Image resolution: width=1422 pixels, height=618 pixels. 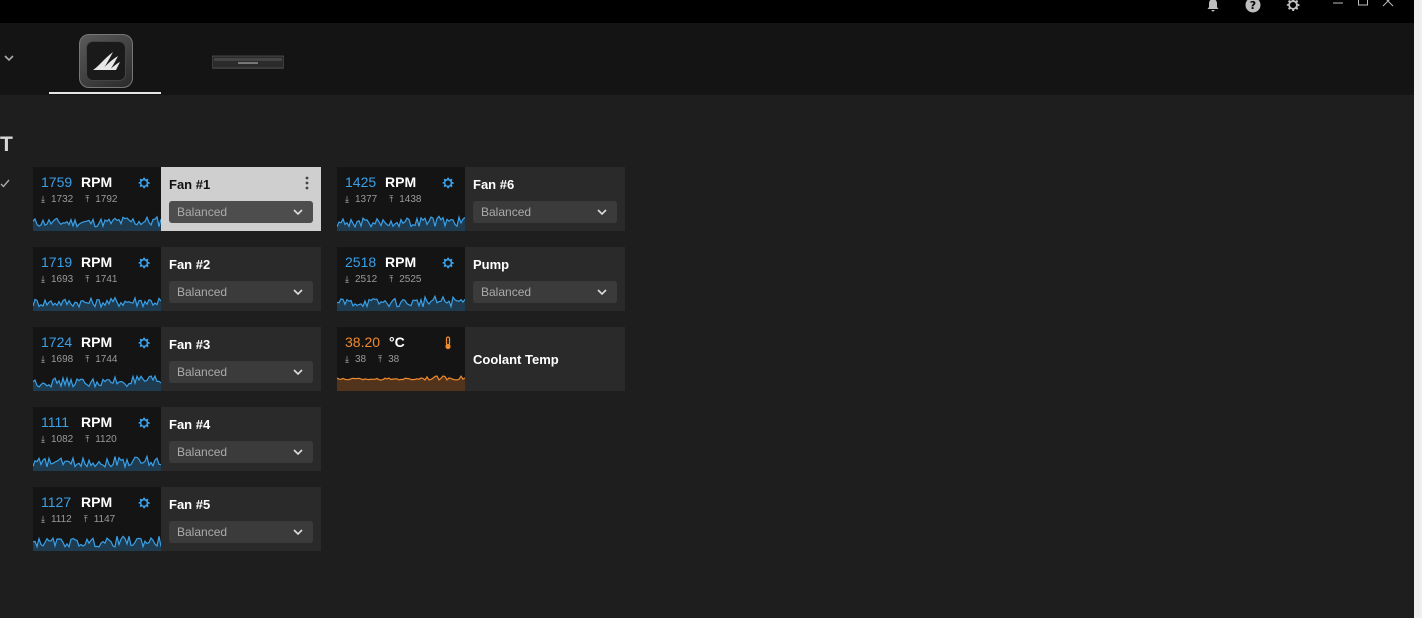 I want to click on sensor-minmax: ⤓ 1732 ⤒ 1792, so click(x=79, y=199).